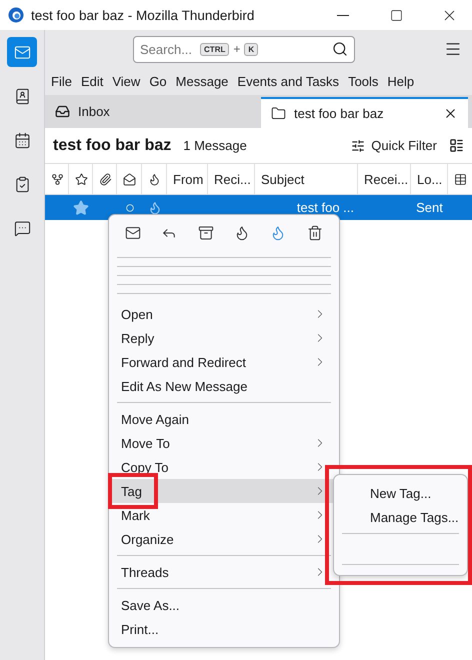 Image resolution: width=472 pixels, height=660 pixels. What do you see at coordinates (314, 233) in the screenshot?
I see `trash-icon` at bounding box center [314, 233].